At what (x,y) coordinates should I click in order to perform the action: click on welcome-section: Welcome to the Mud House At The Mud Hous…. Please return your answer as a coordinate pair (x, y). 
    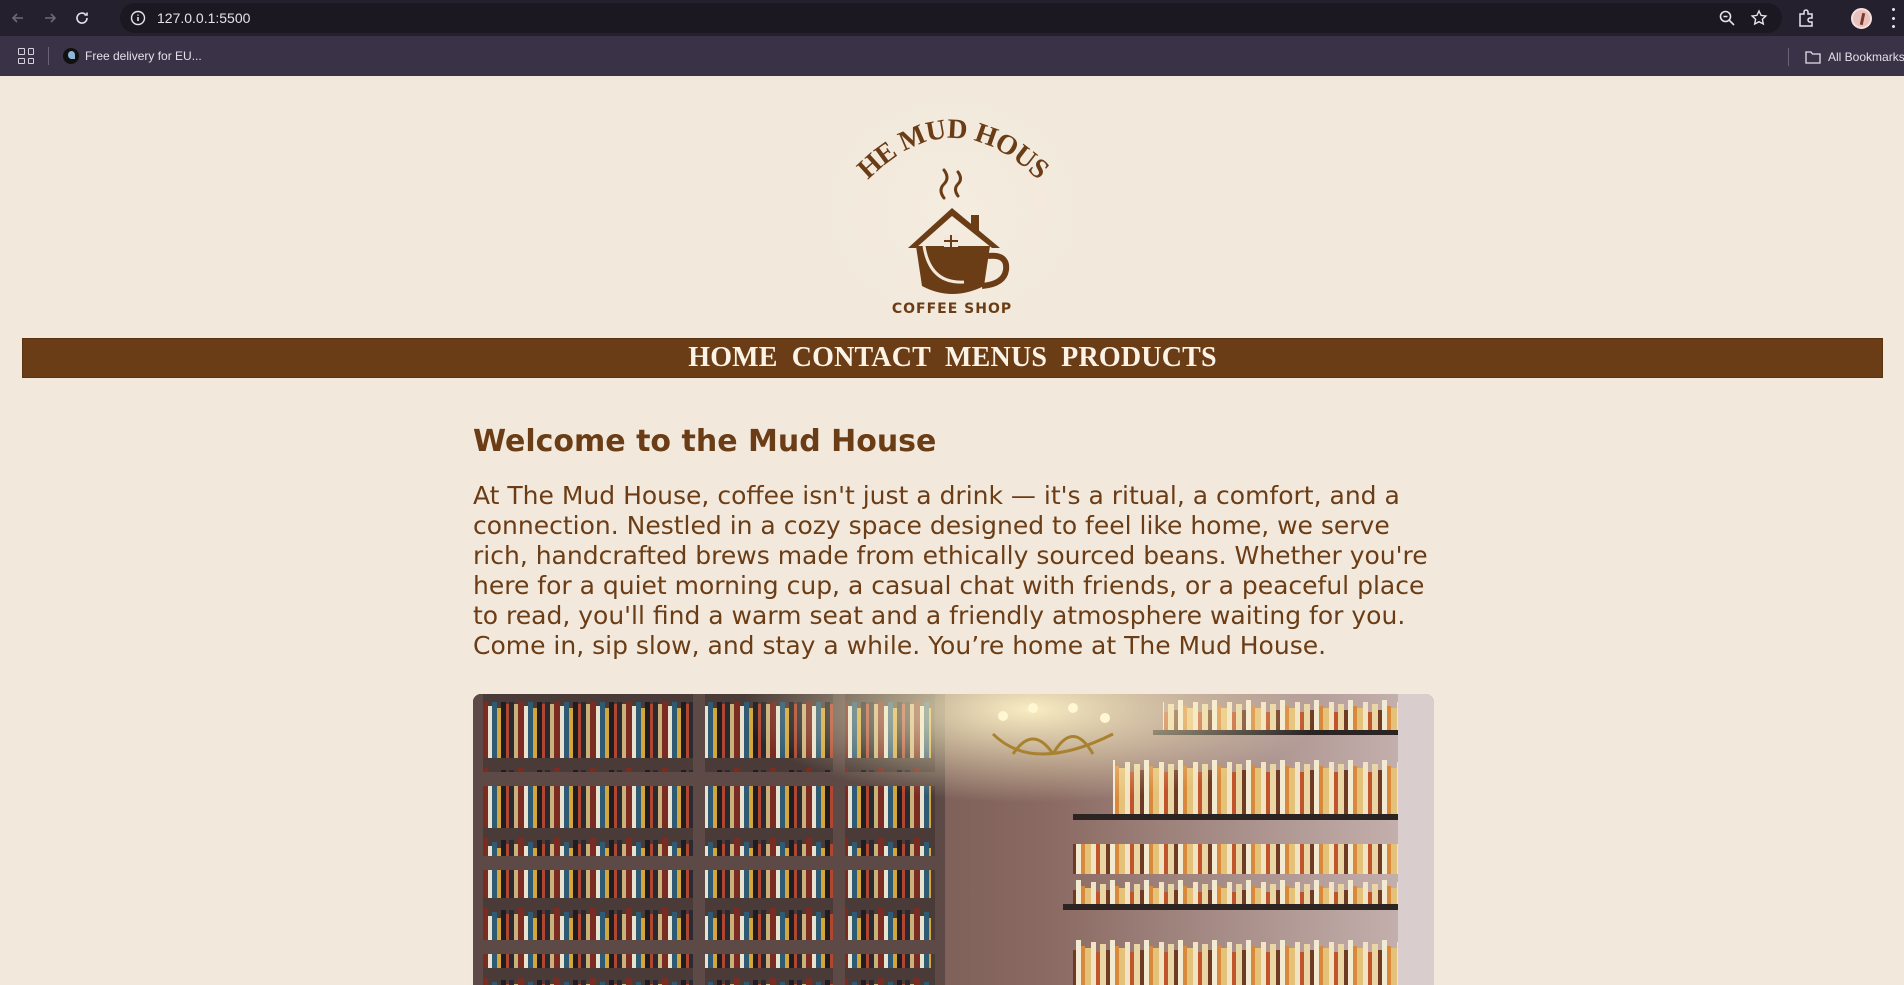
    Looking at the image, I should click on (954, 542).